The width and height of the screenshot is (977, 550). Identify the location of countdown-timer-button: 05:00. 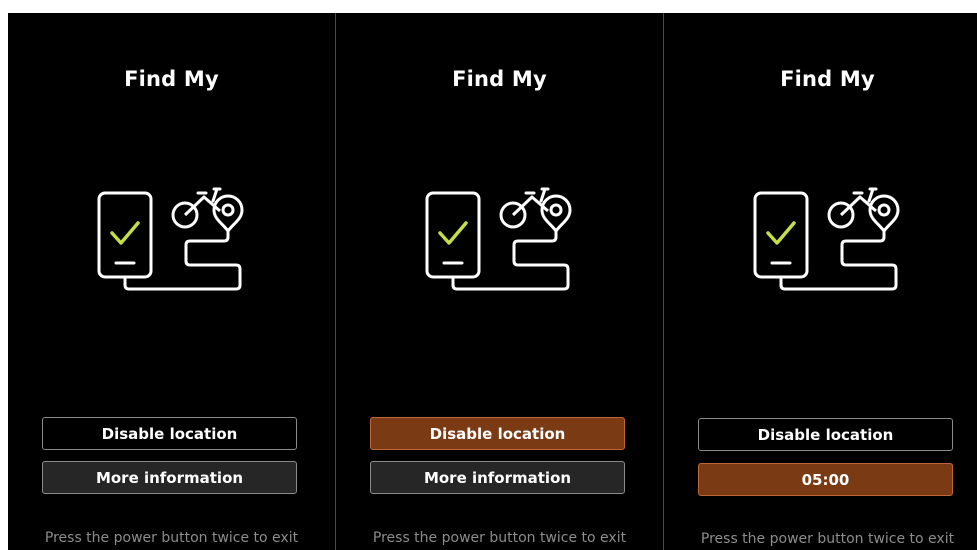
(825, 479).